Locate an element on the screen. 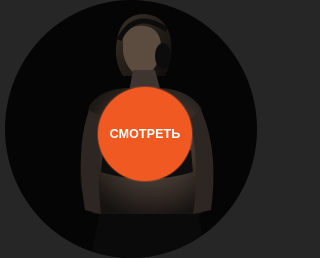 This screenshot has width=320, height=258. play-button: СМОТРЕТЬ is located at coordinates (145, 134).